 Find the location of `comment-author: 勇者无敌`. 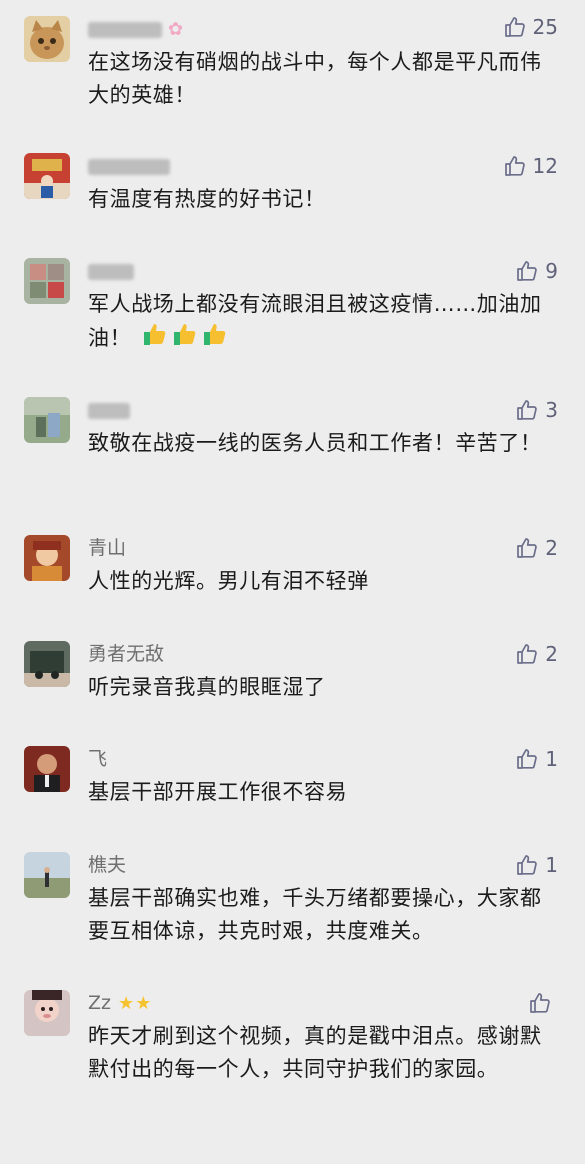

comment-author: 勇者无敌 is located at coordinates (126, 654).